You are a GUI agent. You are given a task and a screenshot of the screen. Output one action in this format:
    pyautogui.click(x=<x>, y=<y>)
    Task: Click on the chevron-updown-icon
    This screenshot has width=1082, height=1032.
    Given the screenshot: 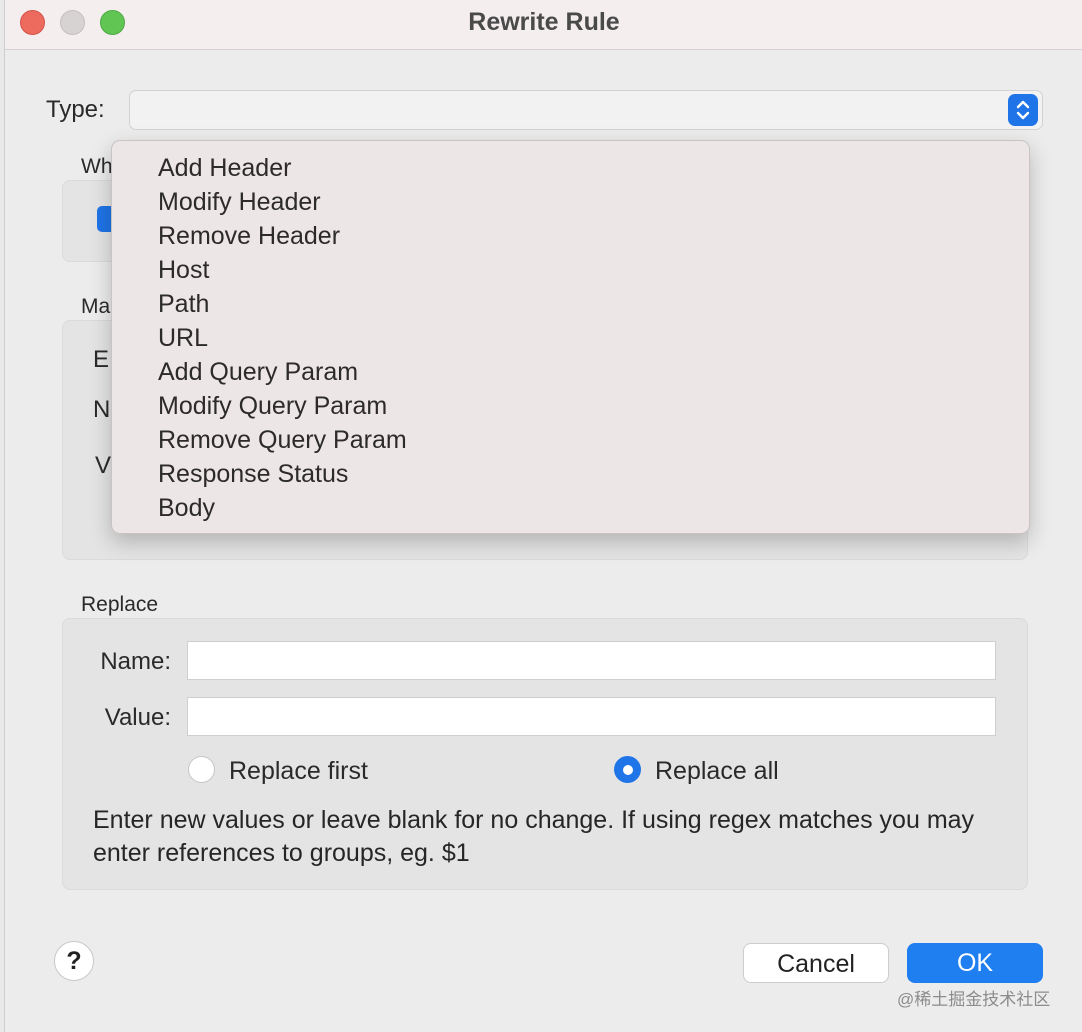 What is the action you would take?
    pyautogui.click(x=1023, y=110)
    